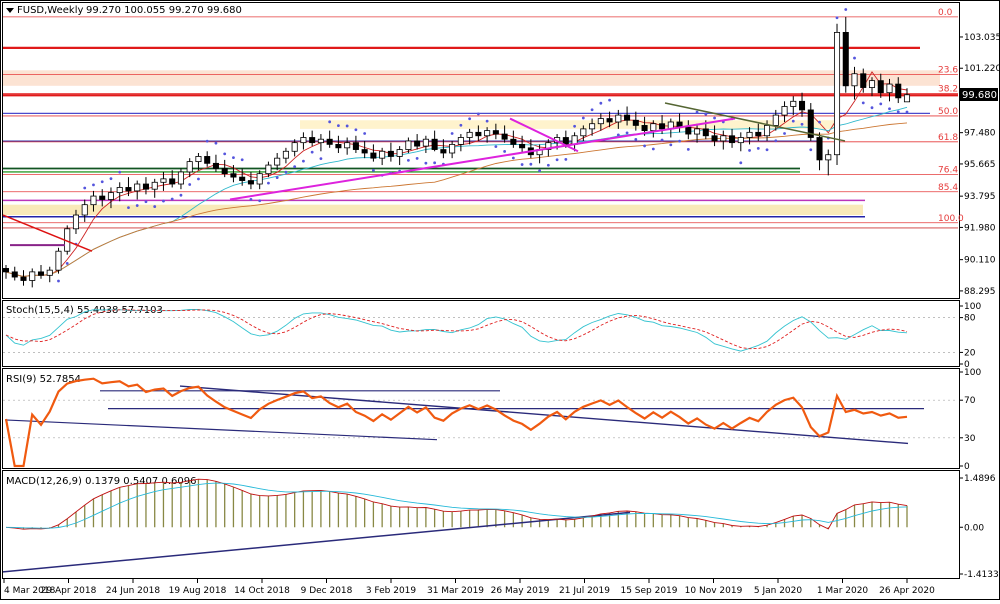 The image size is (1000, 604). Describe the element at coordinates (970, 439) in the screenshot. I see `rsi-tick-label: 30` at that location.